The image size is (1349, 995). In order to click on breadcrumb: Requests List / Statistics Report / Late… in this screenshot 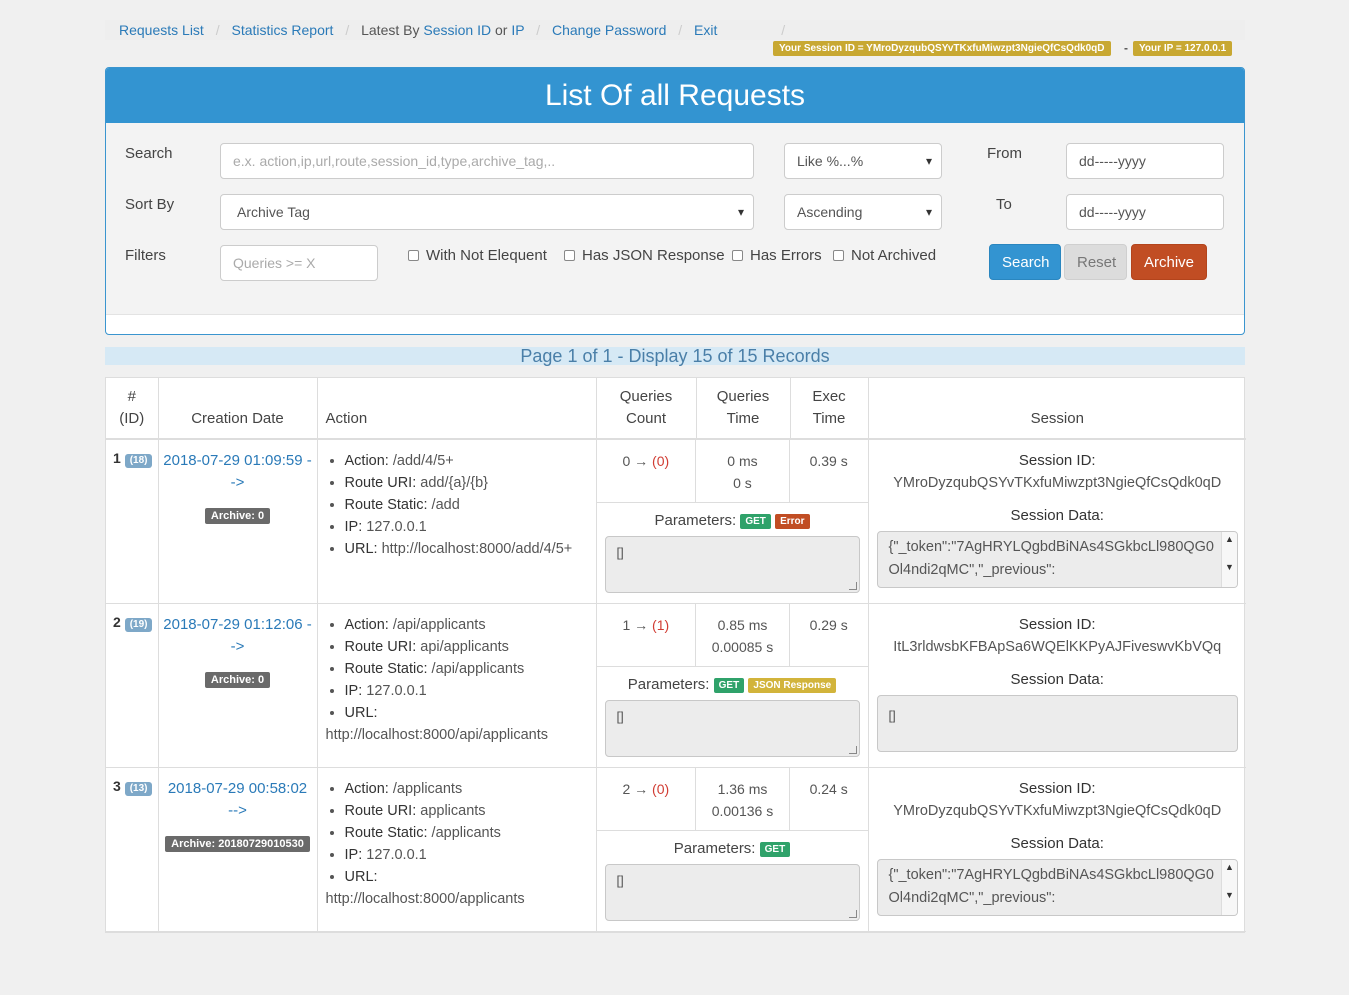, I will do `click(675, 30)`.